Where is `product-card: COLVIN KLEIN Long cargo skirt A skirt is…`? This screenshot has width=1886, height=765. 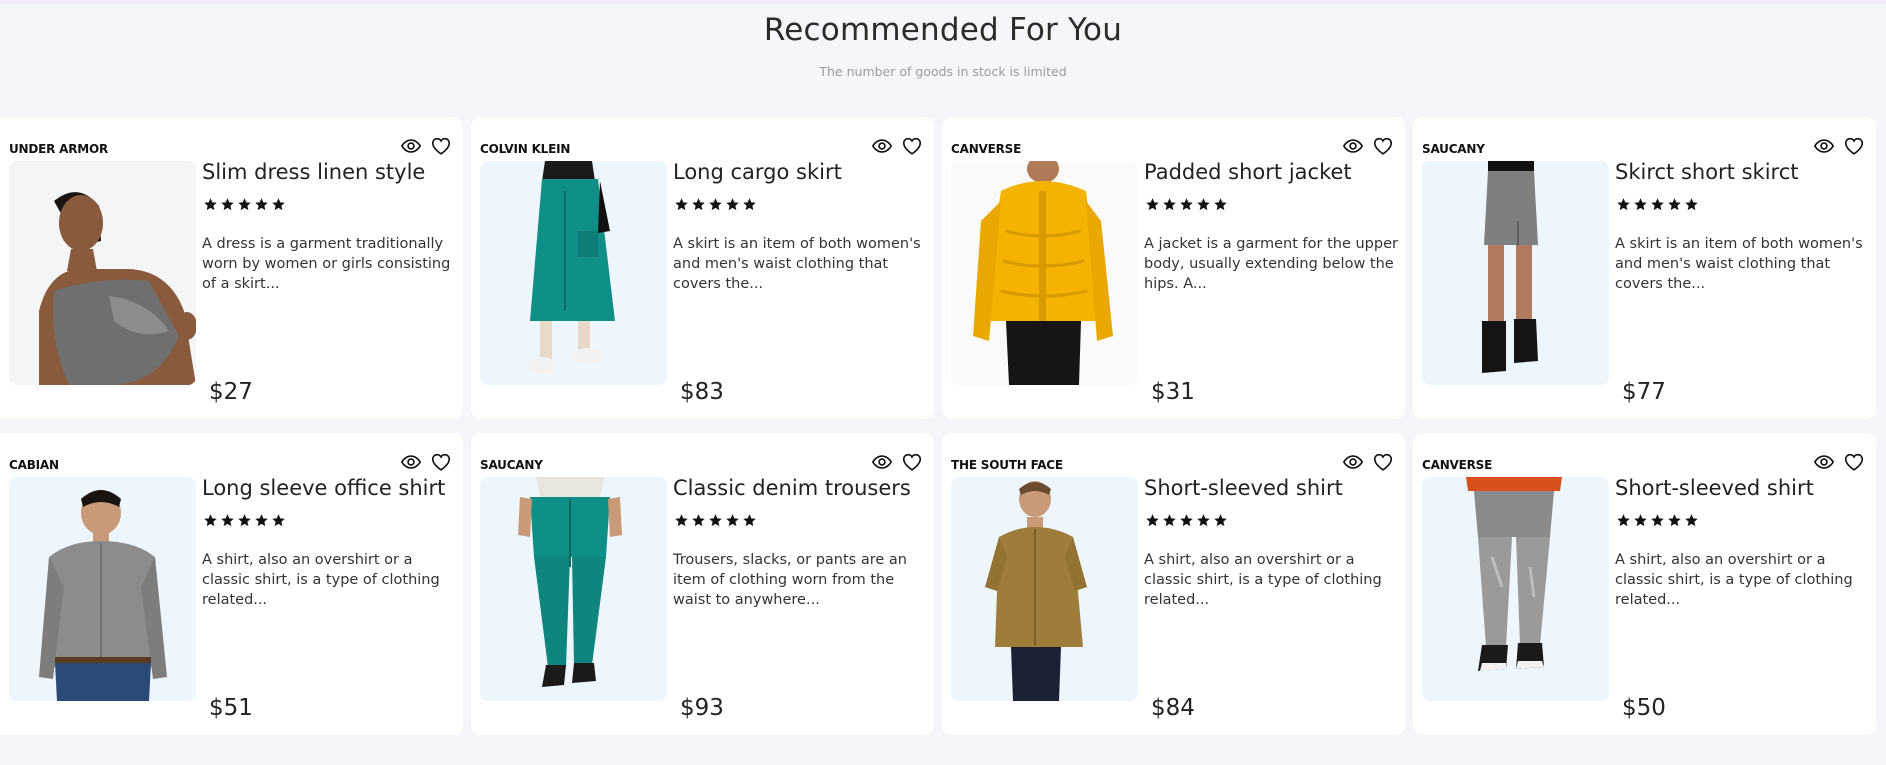
product-card: COLVIN KLEIN Long cargo skirt A skirt is… is located at coordinates (702, 268).